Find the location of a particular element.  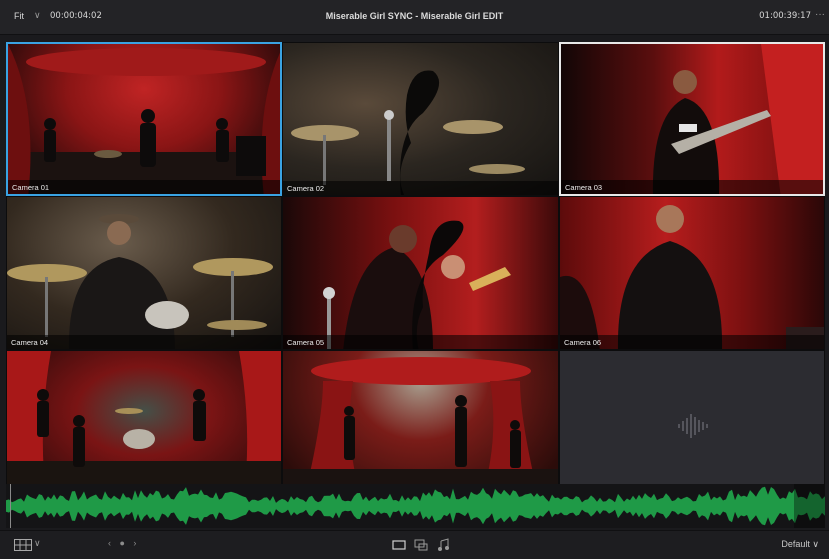

angle-camera-05: Camera 05 is located at coordinates (420, 273).